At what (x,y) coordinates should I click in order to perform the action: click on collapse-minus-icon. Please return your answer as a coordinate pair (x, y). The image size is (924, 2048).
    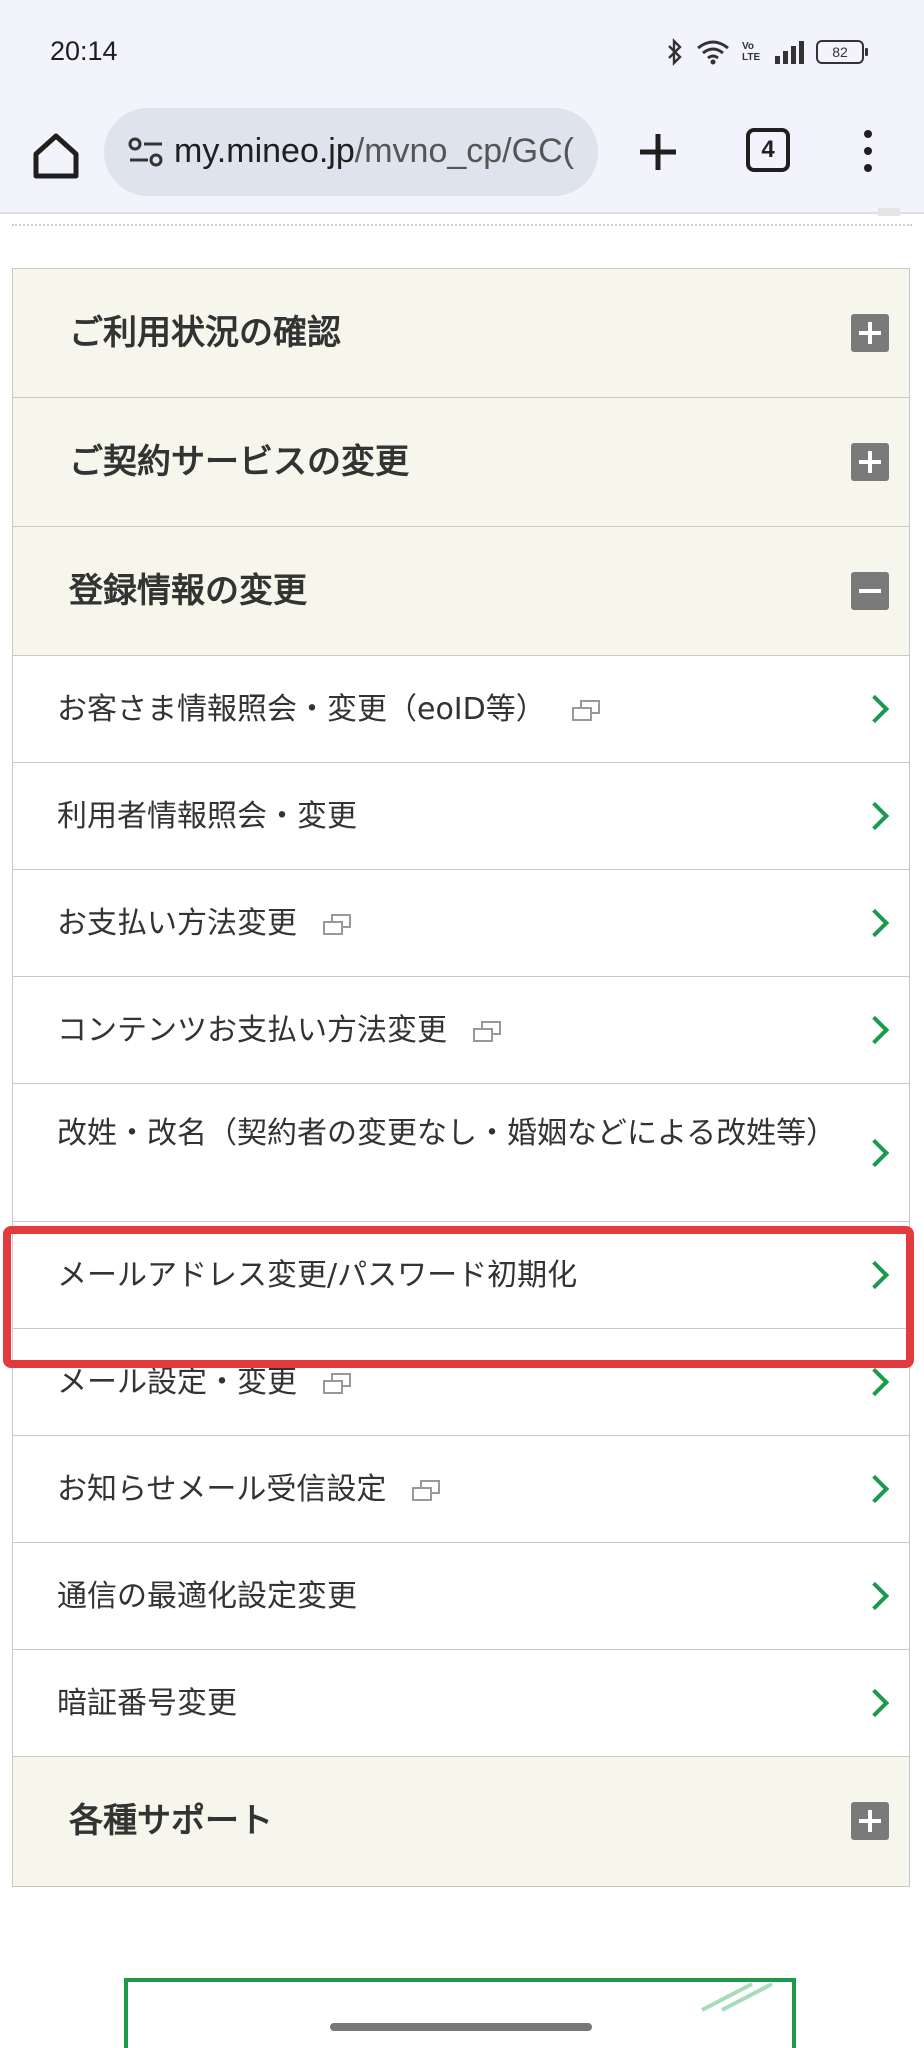
    Looking at the image, I should click on (870, 591).